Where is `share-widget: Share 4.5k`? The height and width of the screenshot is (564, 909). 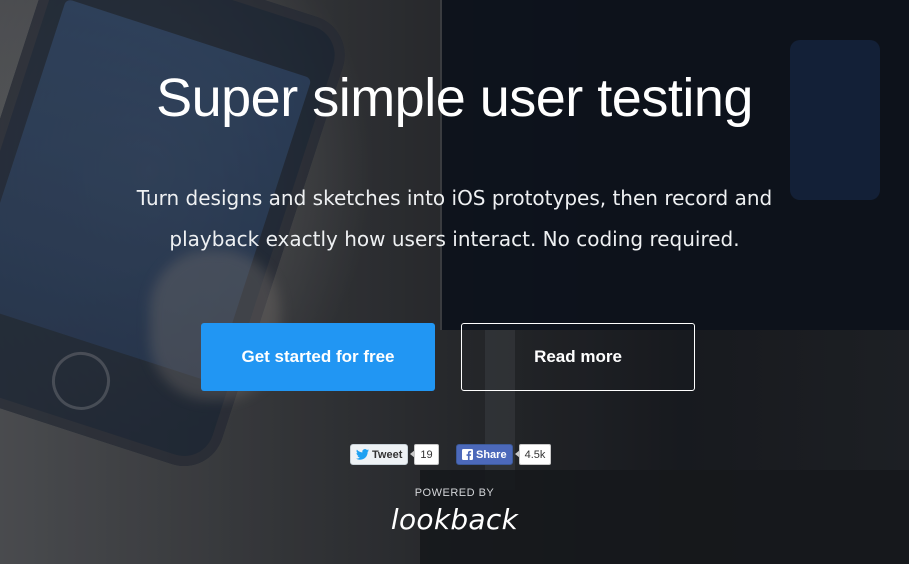
share-widget: Share 4.5k is located at coordinates (504, 454).